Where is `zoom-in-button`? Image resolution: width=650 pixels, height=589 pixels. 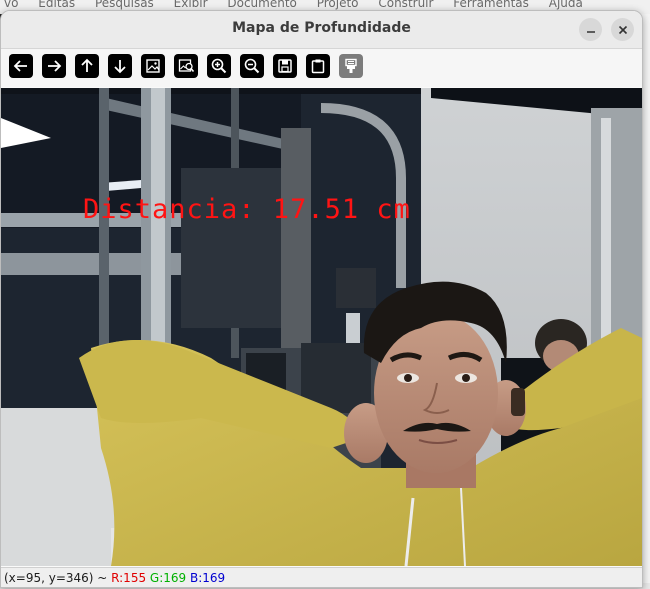 zoom-in-button is located at coordinates (219, 66).